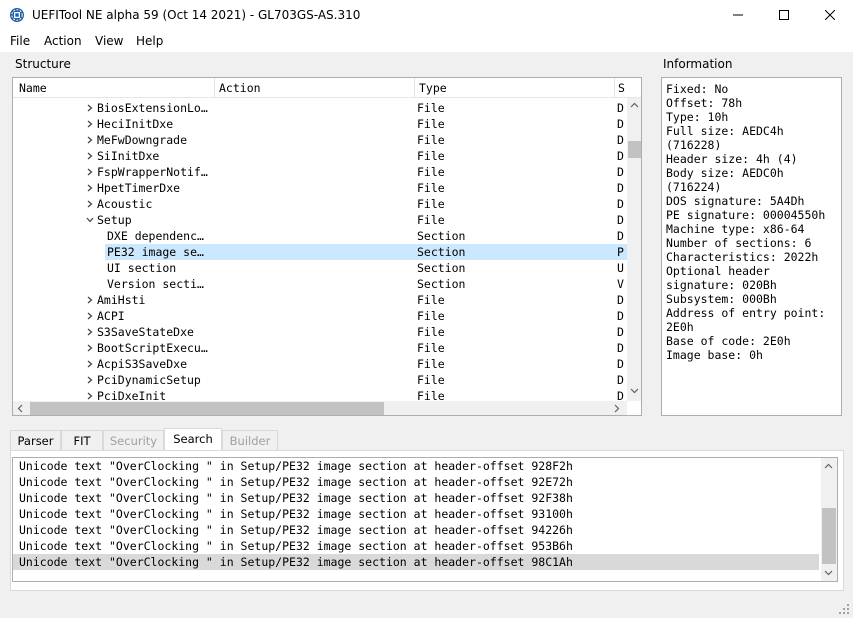 Image resolution: width=853 pixels, height=618 pixels. What do you see at coordinates (133, 440) in the screenshot?
I see `tab-security: Security` at bounding box center [133, 440].